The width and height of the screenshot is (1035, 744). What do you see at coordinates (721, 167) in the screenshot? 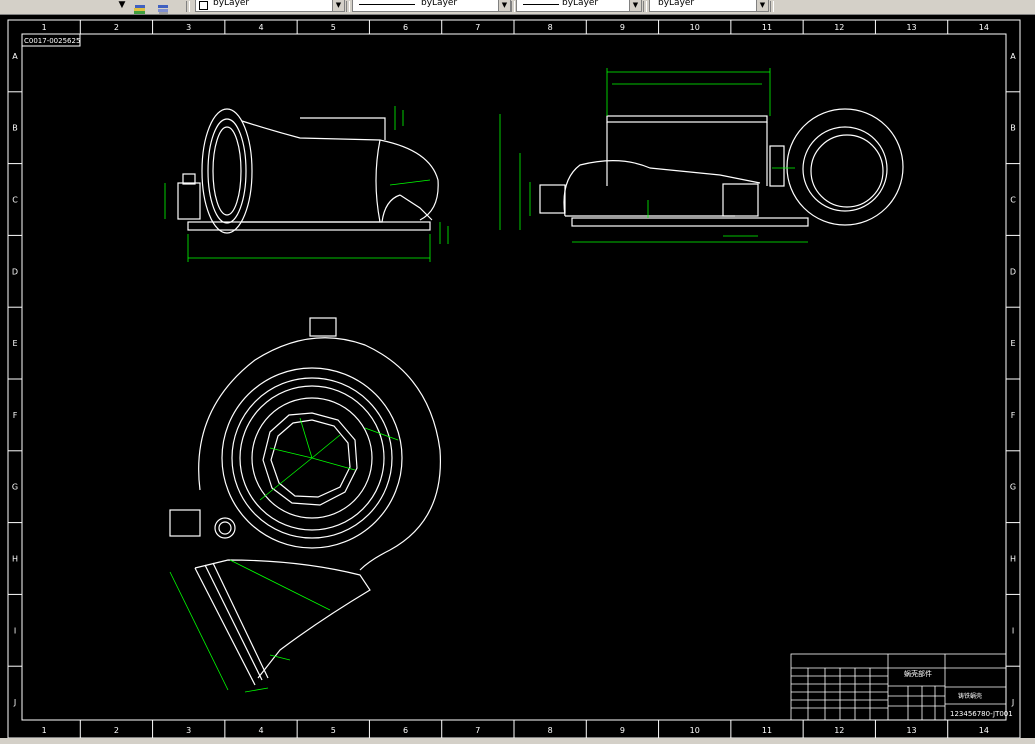
I see `front-elevation-view` at bounding box center [721, 167].